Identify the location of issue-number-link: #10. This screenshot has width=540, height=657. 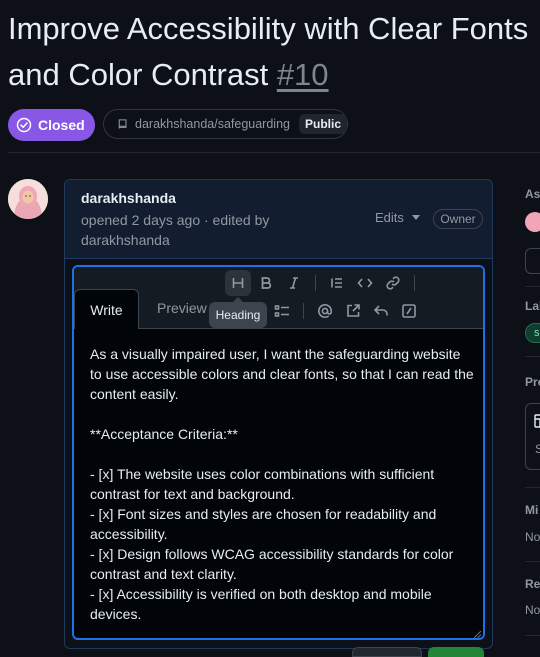
(303, 74).